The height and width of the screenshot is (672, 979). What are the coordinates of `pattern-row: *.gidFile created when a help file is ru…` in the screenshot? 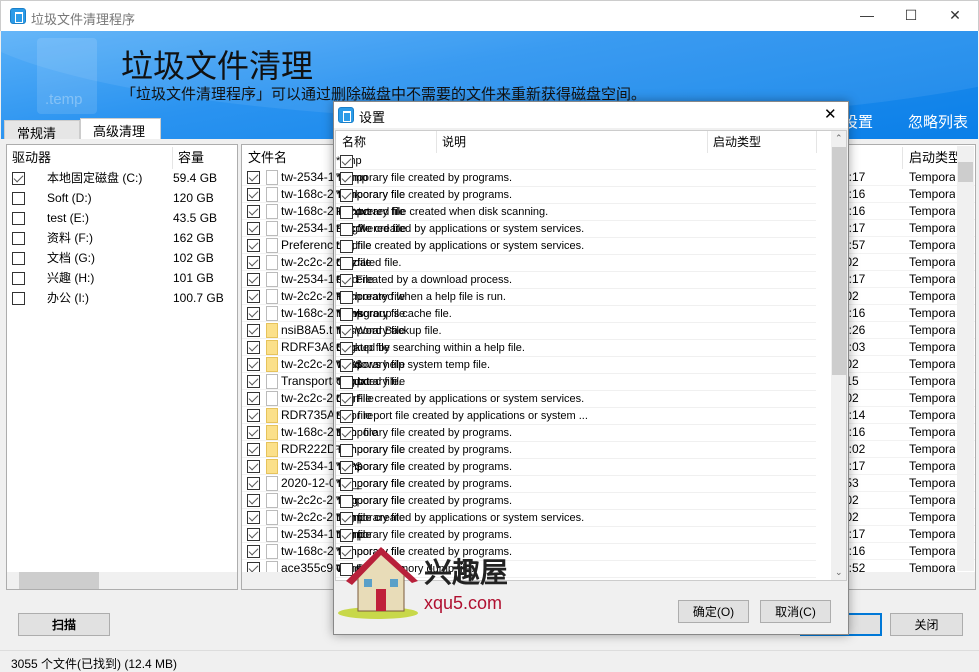 It's located at (576, 296).